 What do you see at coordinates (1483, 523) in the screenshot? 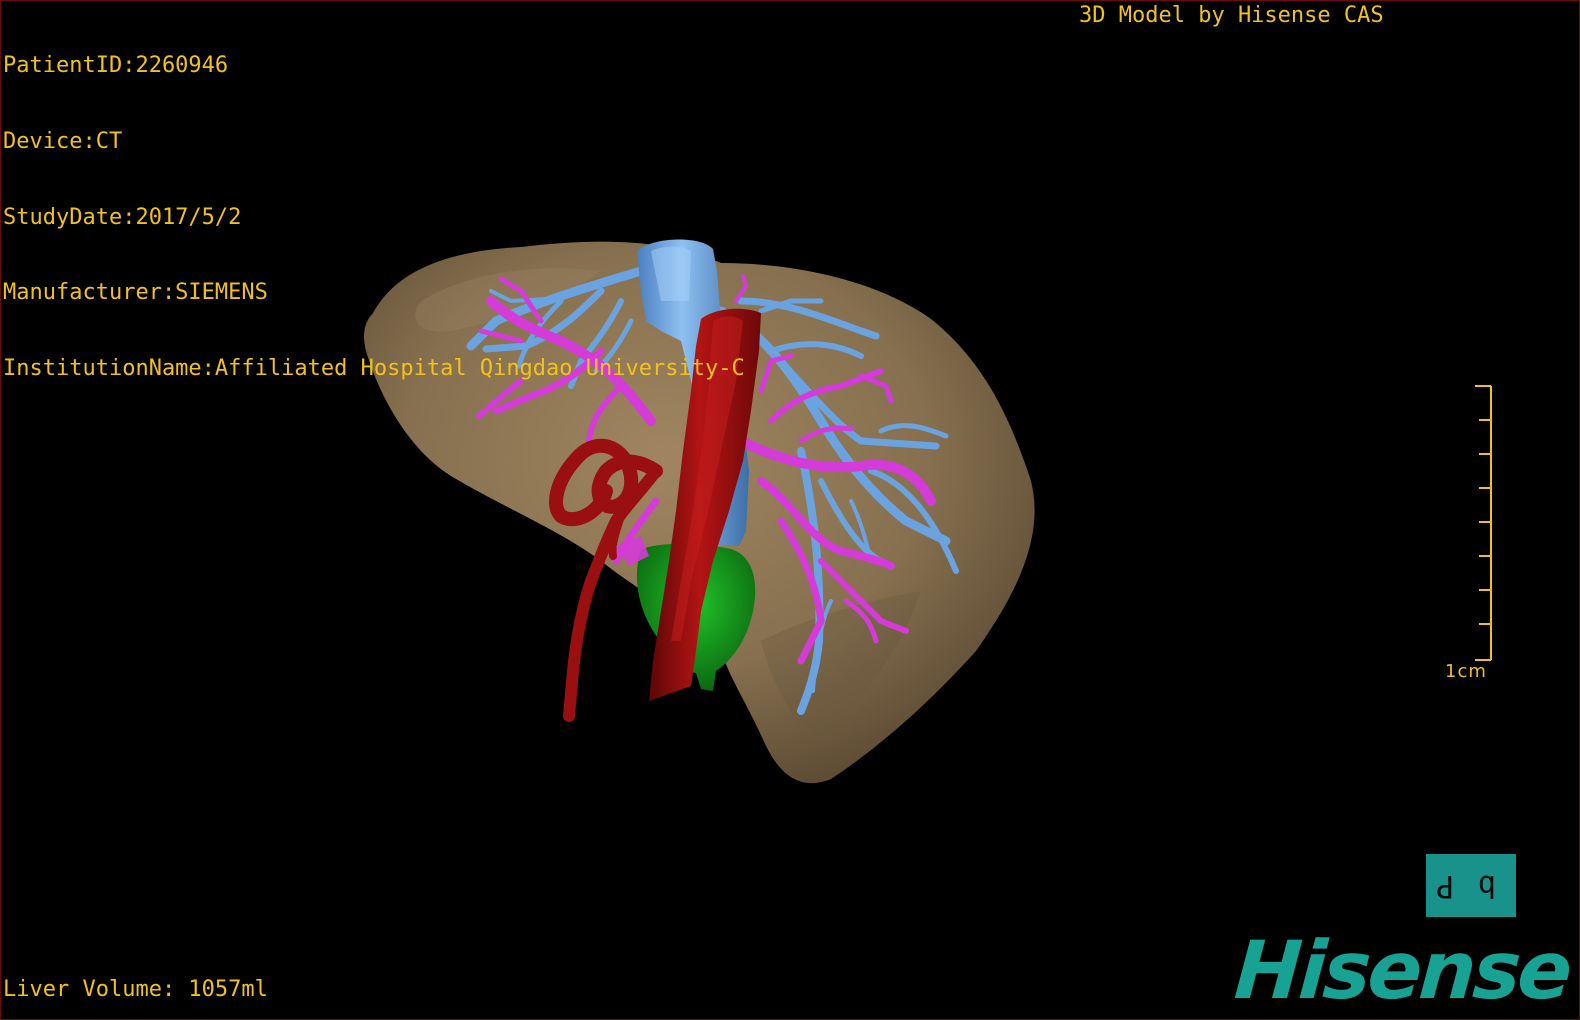
I see `scale-bar` at bounding box center [1483, 523].